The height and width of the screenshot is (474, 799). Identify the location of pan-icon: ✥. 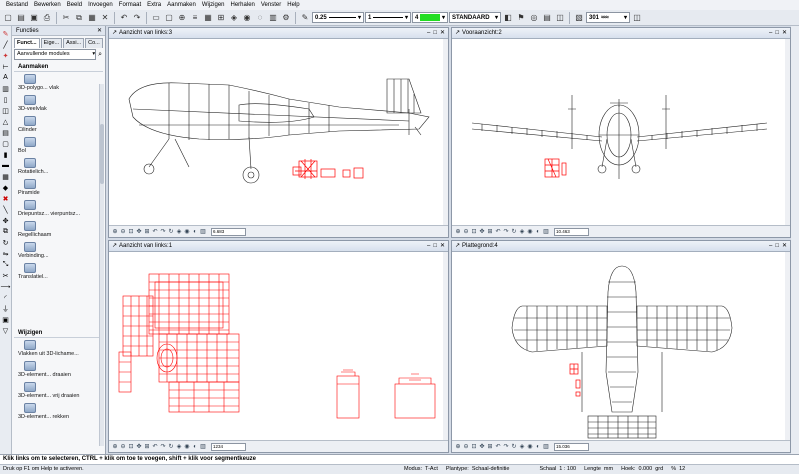
(482, 447).